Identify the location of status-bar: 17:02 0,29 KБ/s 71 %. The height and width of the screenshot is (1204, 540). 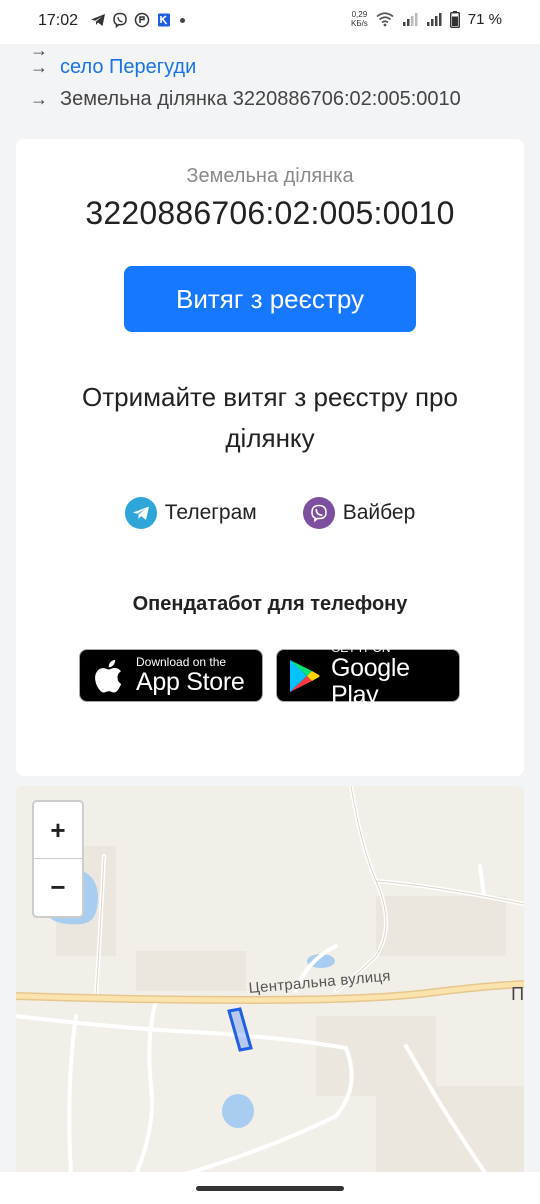
(270, 22).